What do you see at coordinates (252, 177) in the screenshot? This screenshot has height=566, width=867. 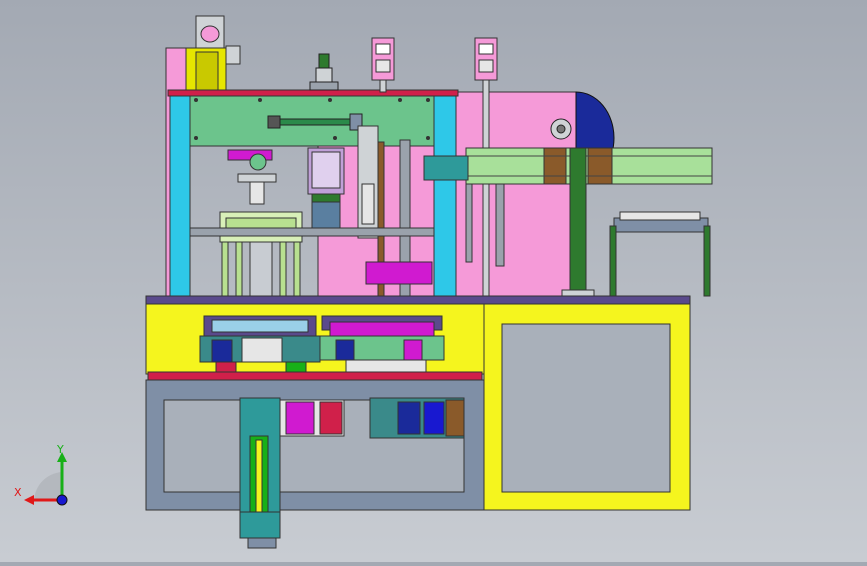 I see `gripper-assembly` at bounding box center [252, 177].